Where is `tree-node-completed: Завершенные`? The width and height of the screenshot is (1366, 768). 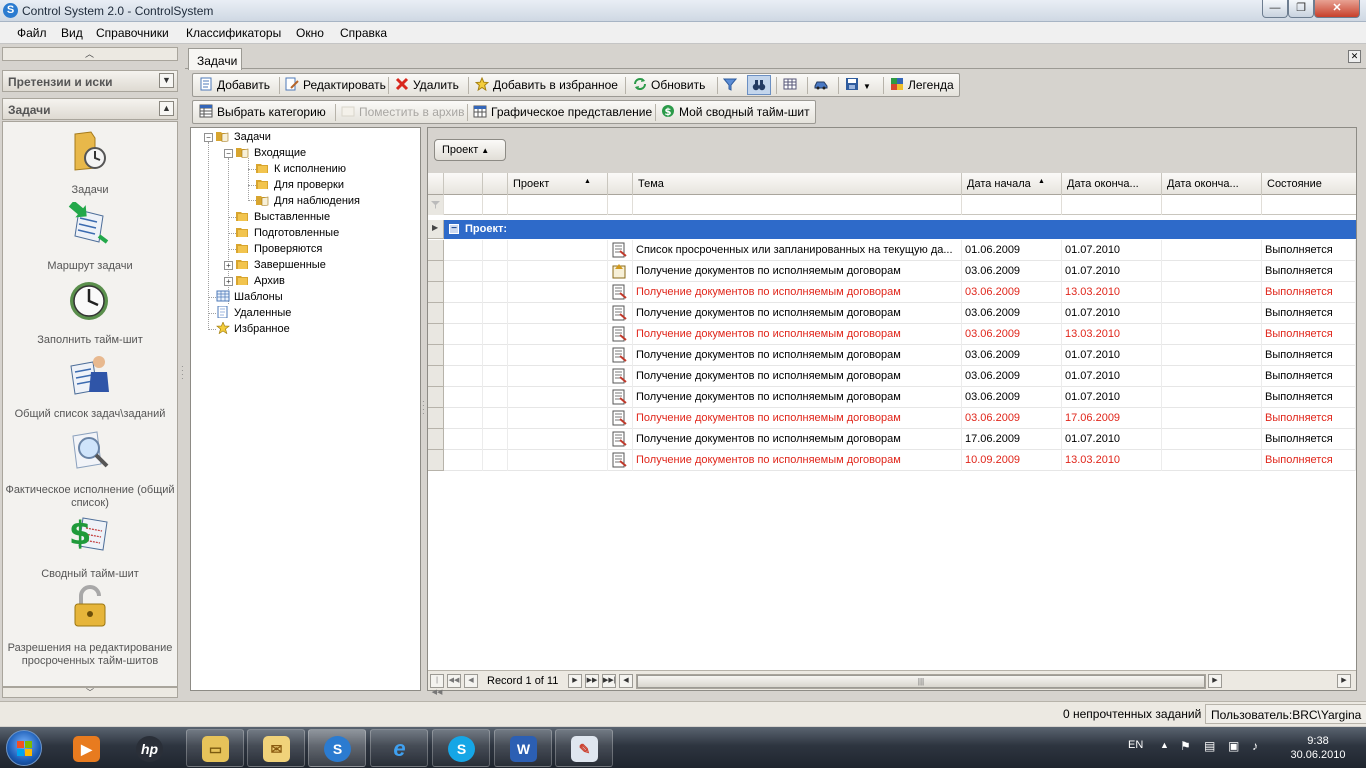 tree-node-completed: Завершенные is located at coordinates (281, 266).